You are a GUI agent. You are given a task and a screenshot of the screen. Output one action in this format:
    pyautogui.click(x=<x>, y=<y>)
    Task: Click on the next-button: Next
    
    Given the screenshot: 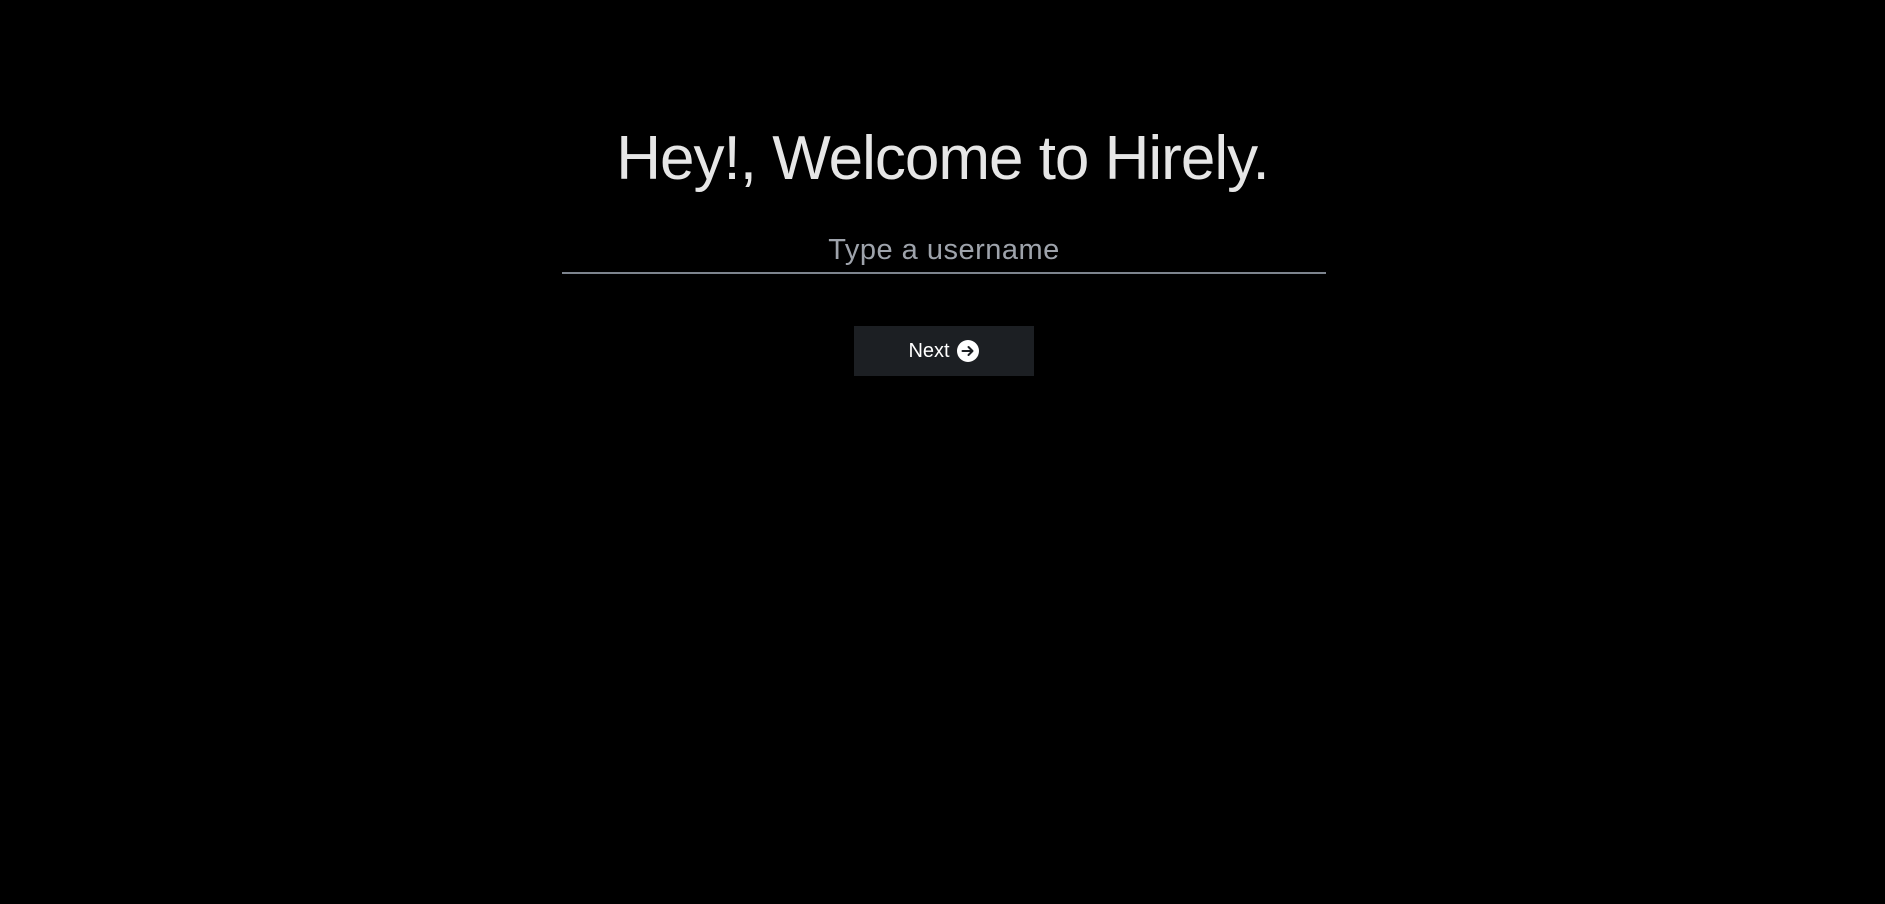 What is the action you would take?
    pyautogui.click(x=944, y=351)
    